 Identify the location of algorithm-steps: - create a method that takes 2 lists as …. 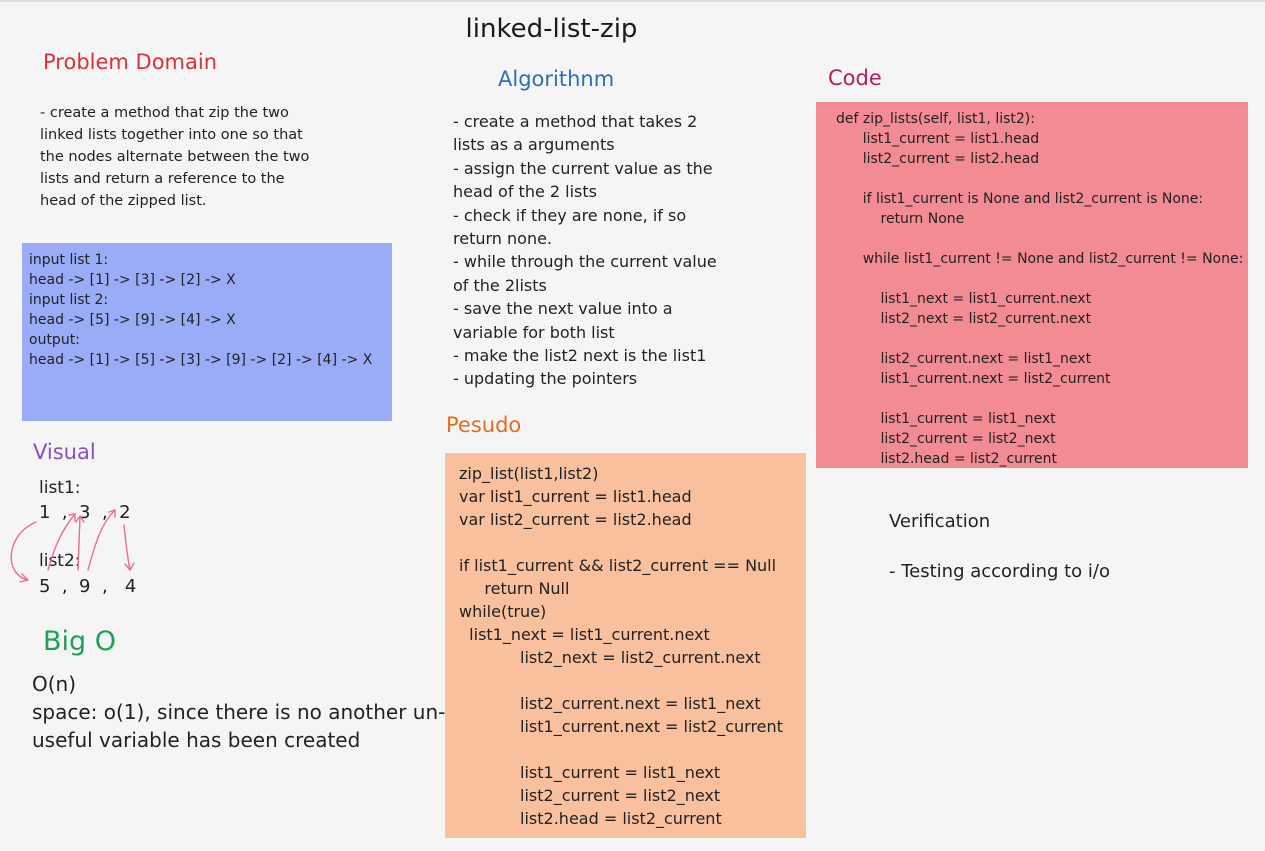
(598, 250).